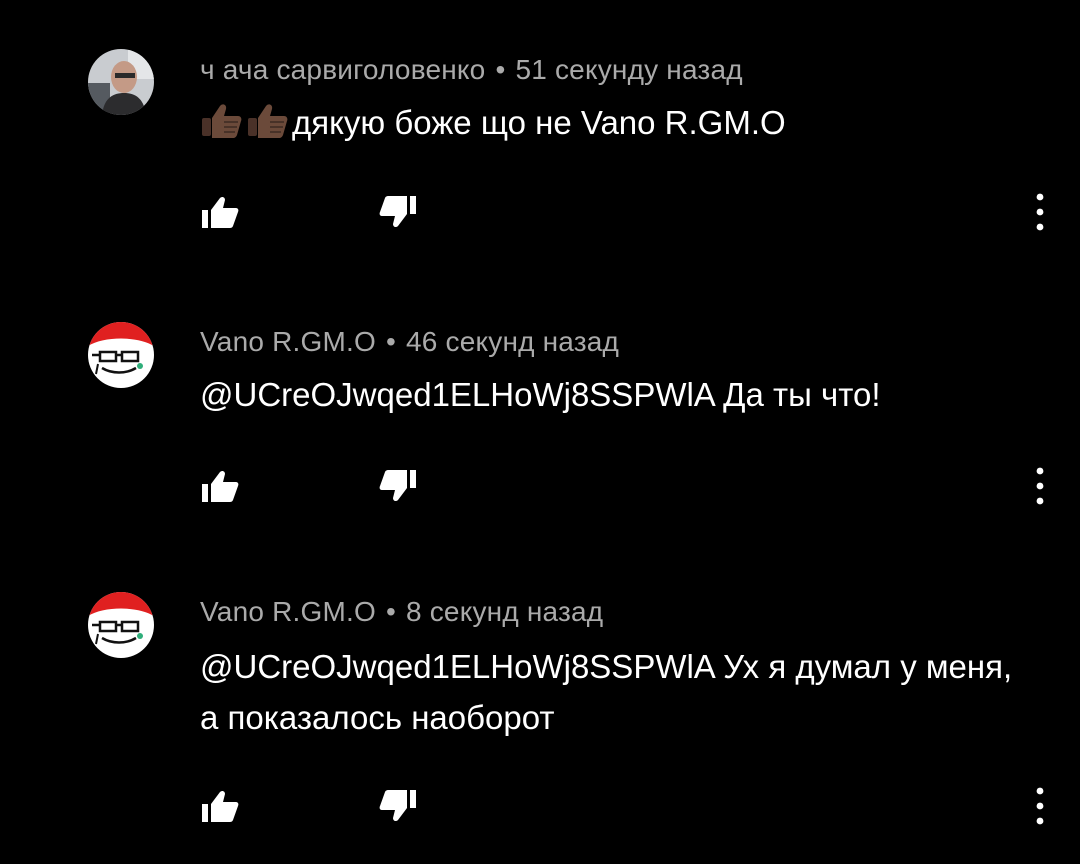 The image size is (1080, 864). I want to click on comment-timestamp: 8 секунд назад, so click(504, 611).